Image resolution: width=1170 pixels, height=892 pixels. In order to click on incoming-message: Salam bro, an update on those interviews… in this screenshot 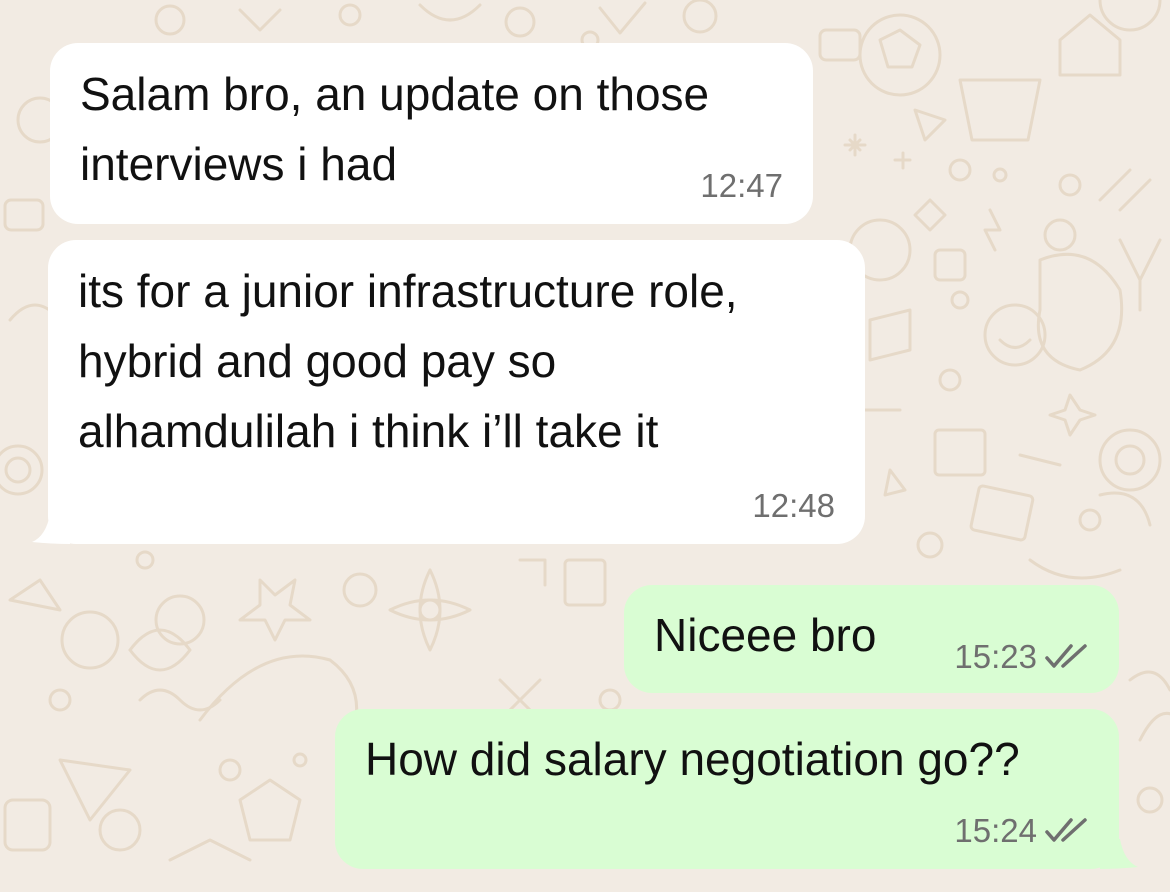, I will do `click(431, 133)`.